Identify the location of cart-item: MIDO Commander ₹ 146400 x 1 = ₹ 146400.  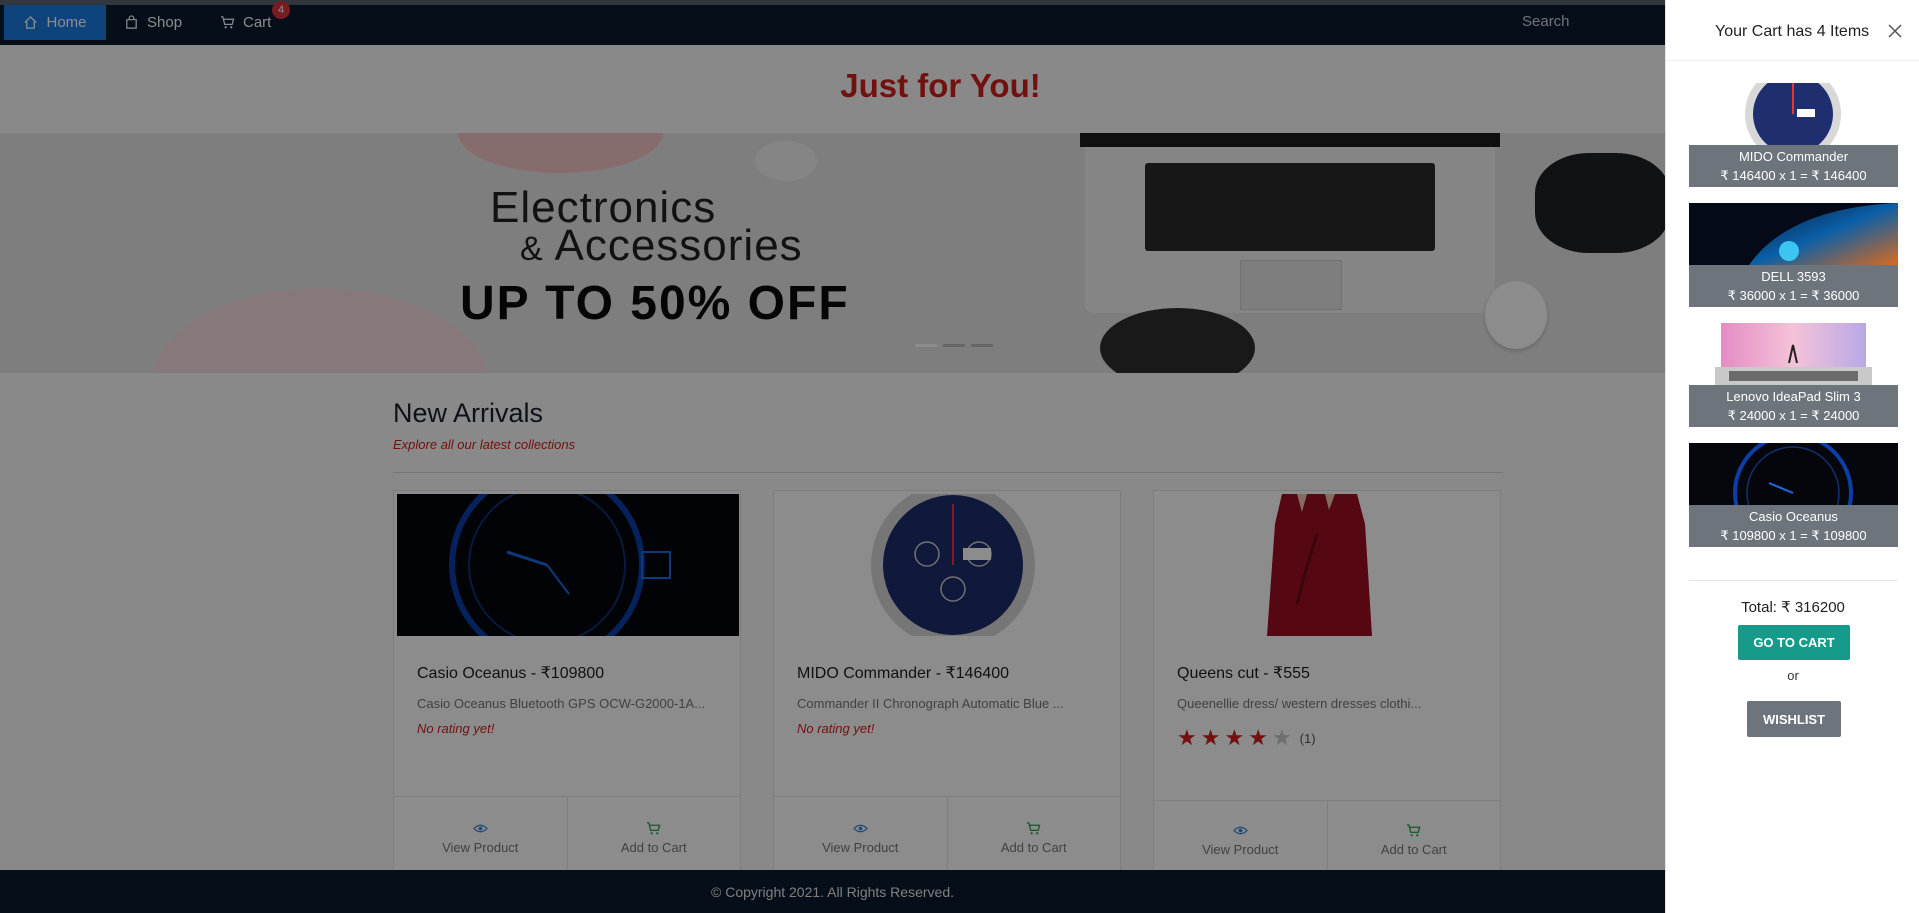
(1793, 135).